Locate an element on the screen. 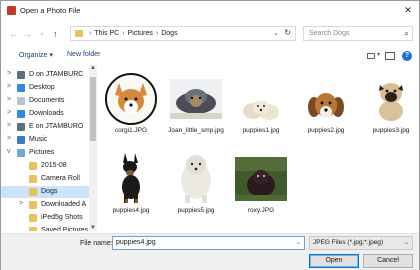  nav-item-label: Dogs is located at coordinates (49, 191).